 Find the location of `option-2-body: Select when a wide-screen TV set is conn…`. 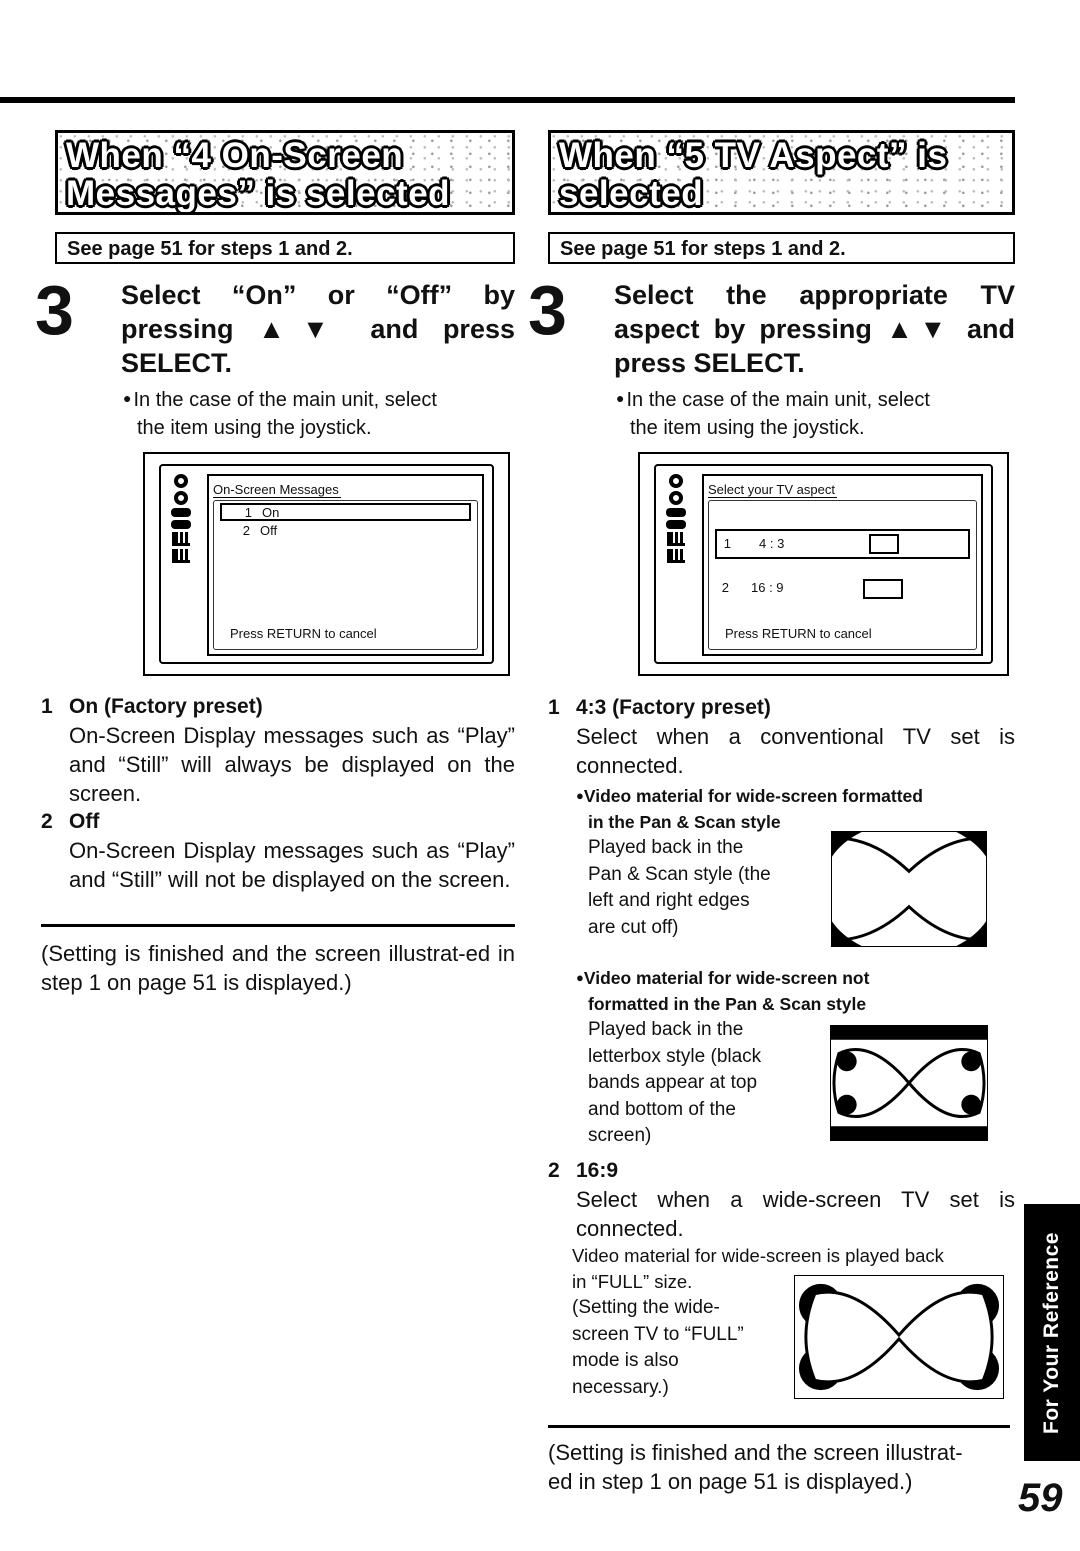

option-2-body: Select when a wide-screen TV set is conn… is located at coordinates (795, 1214).